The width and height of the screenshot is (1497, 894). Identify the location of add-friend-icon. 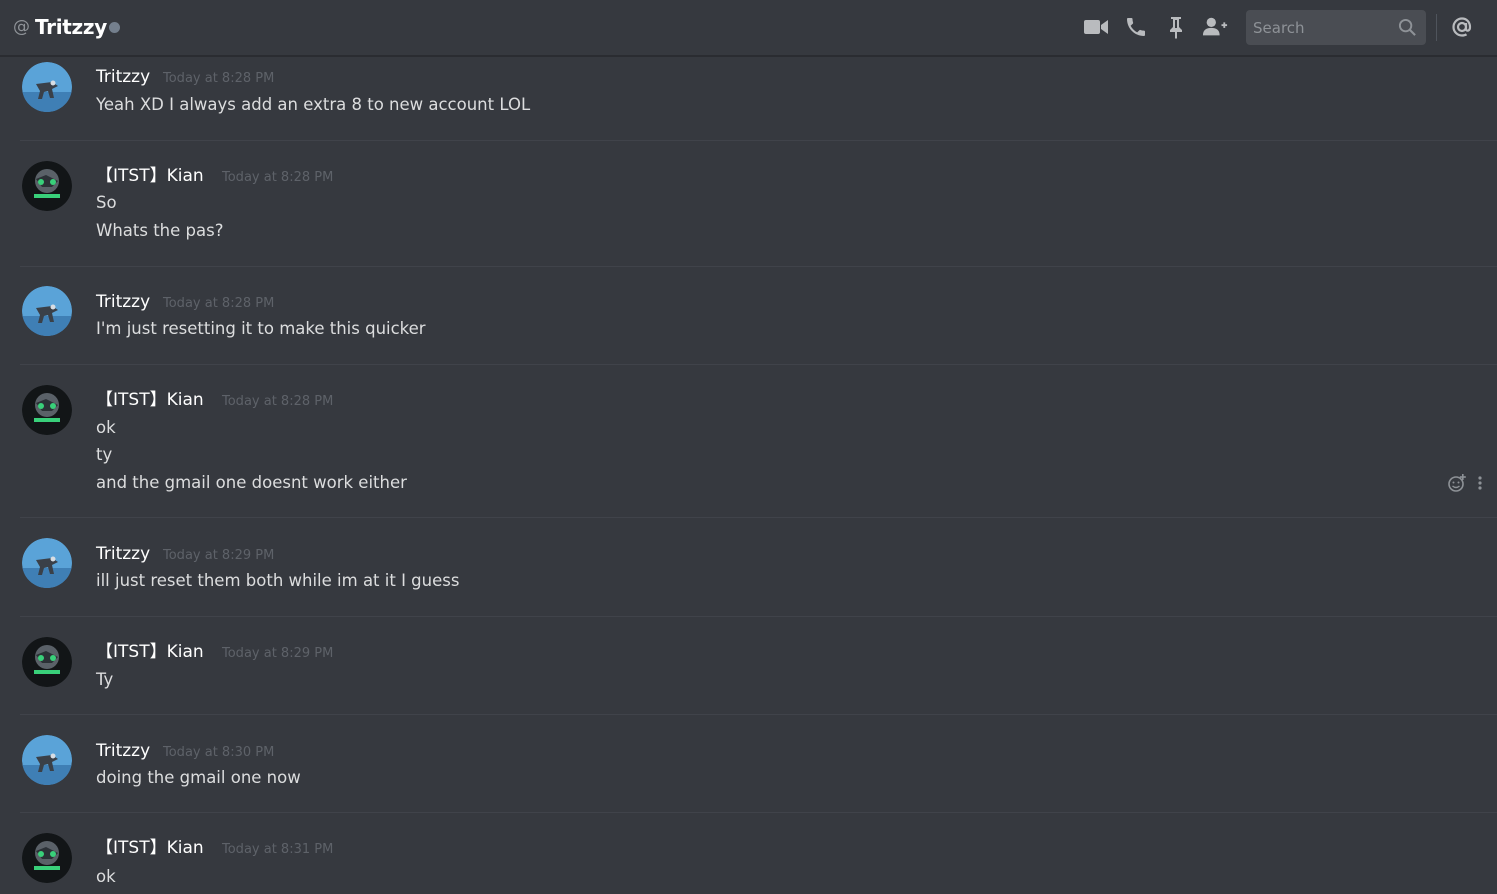
(1215, 27).